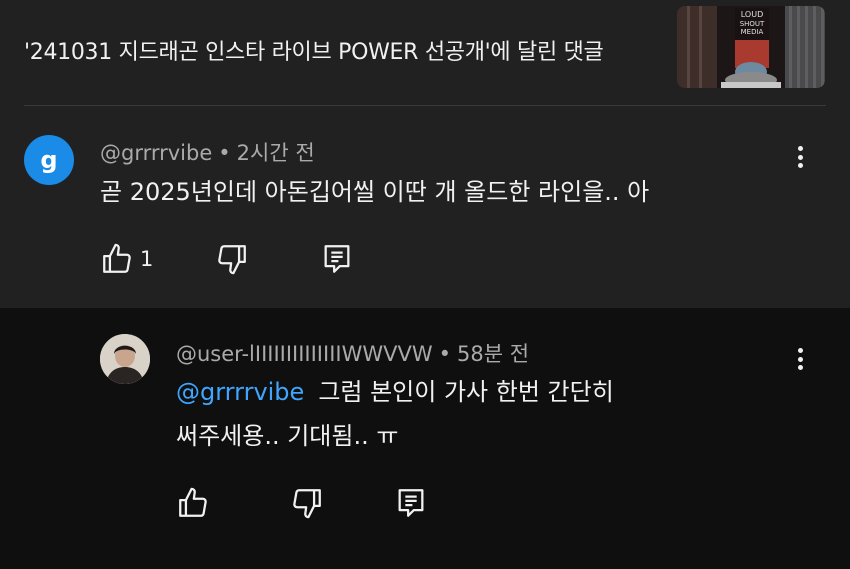 The image size is (850, 569). I want to click on thumbnail-text-shout: SHOUT, so click(752, 24).